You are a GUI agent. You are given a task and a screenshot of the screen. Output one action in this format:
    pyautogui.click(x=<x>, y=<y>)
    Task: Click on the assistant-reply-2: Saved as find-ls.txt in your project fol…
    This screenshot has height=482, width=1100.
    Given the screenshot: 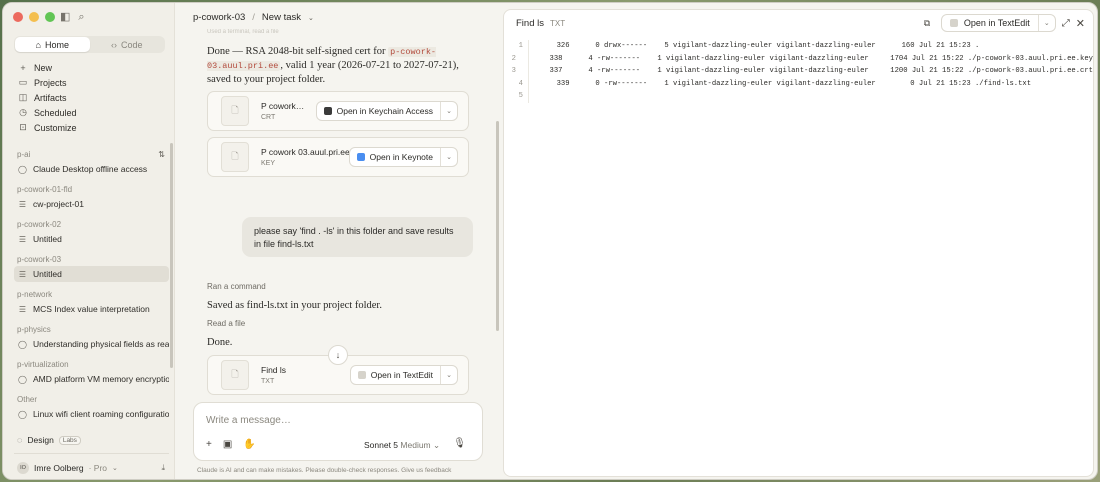 What is the action you would take?
    pyautogui.click(x=294, y=305)
    